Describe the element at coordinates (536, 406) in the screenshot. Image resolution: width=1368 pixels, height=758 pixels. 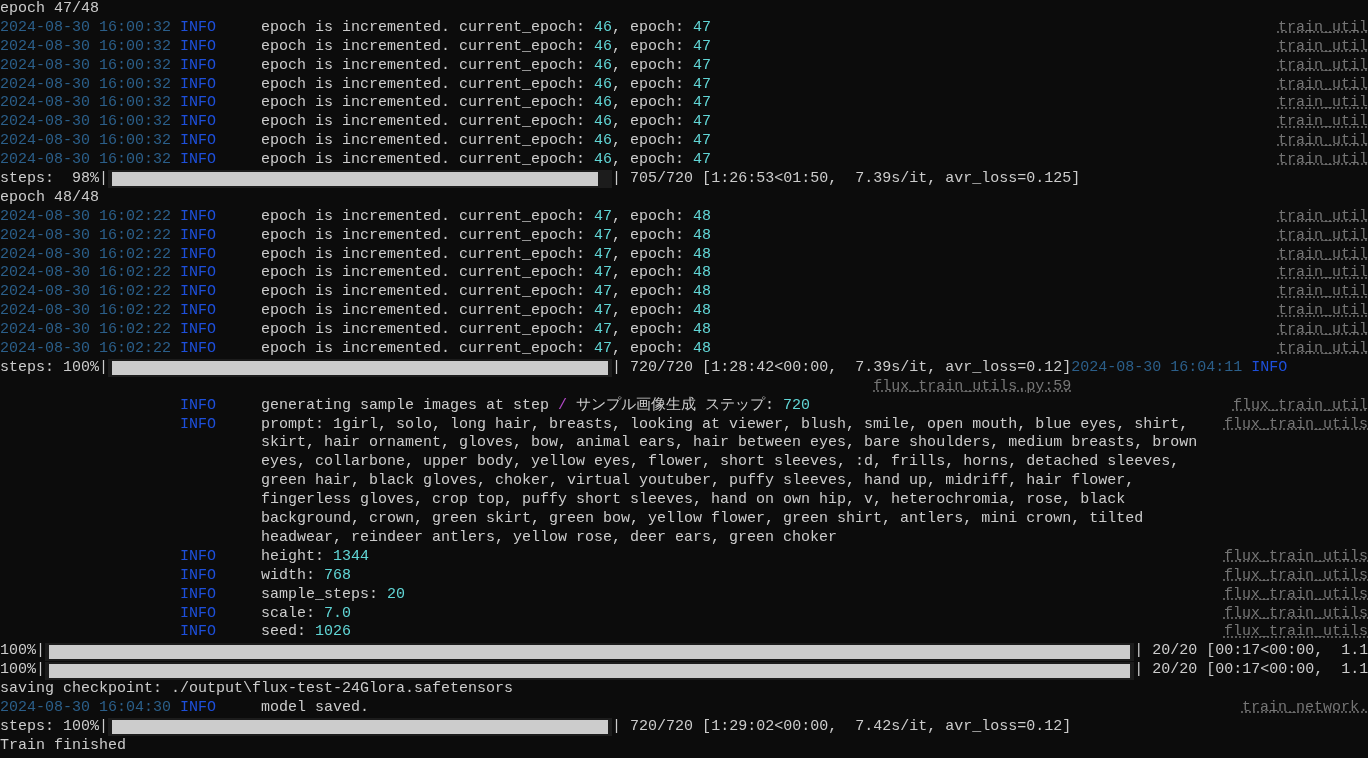
I see `log-message: generating sample images at step / サンプル画像生成 ステップ: 720` at that location.